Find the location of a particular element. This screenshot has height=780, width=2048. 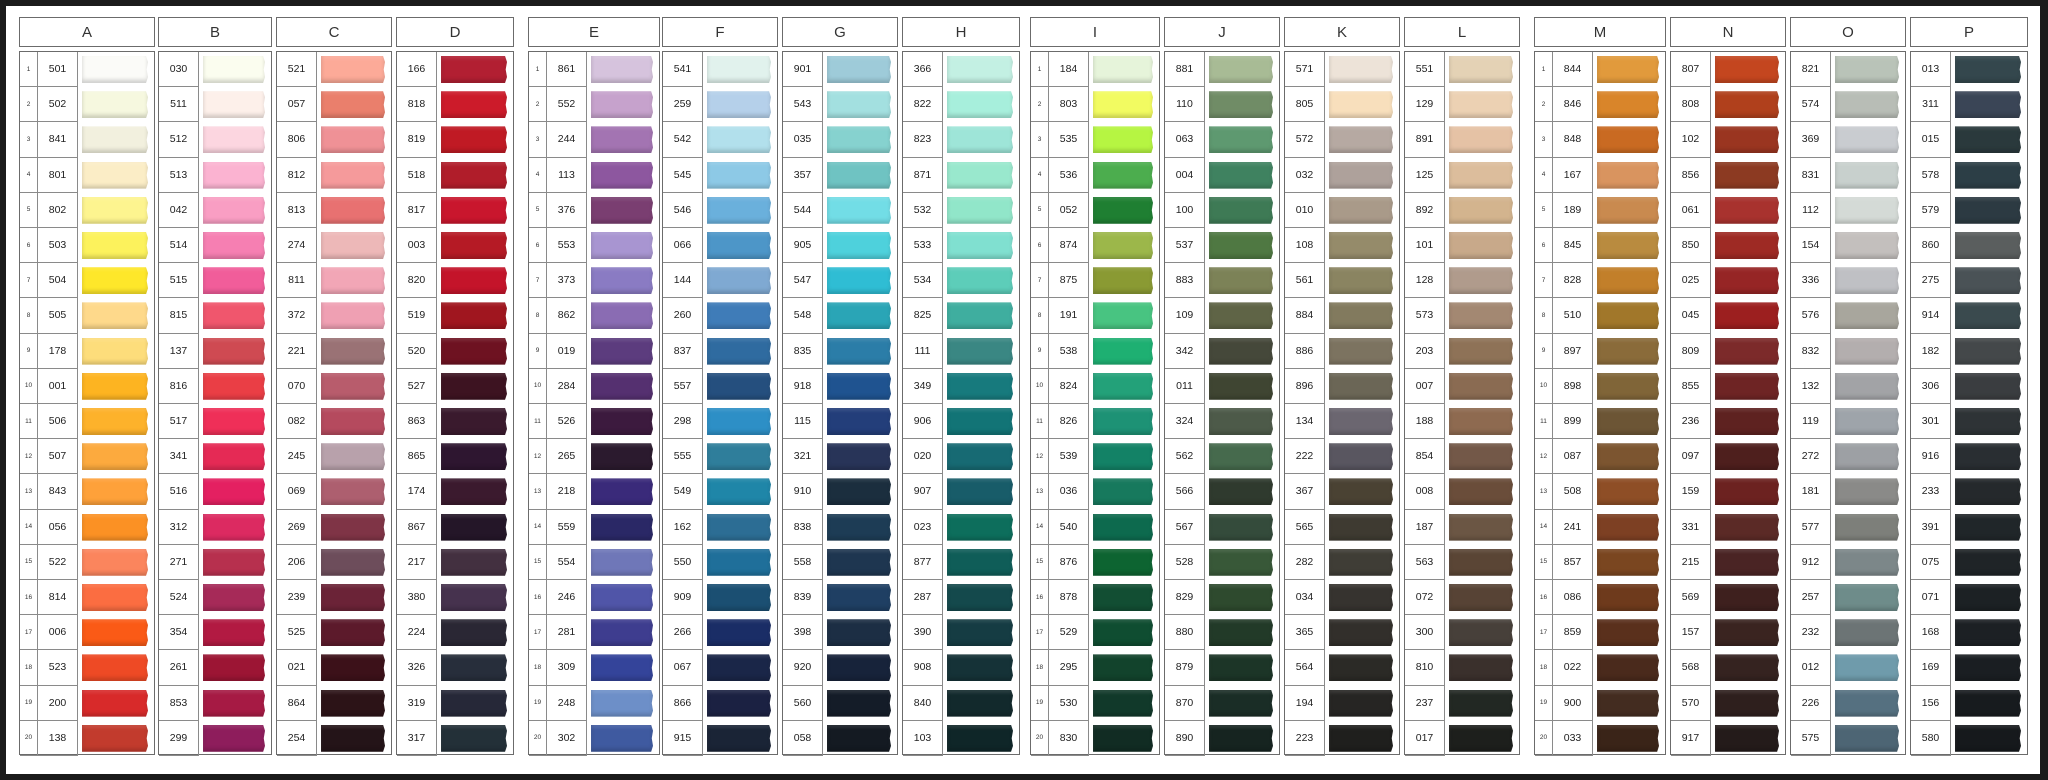

swatch-row: 7 373 is located at coordinates (595, 281).